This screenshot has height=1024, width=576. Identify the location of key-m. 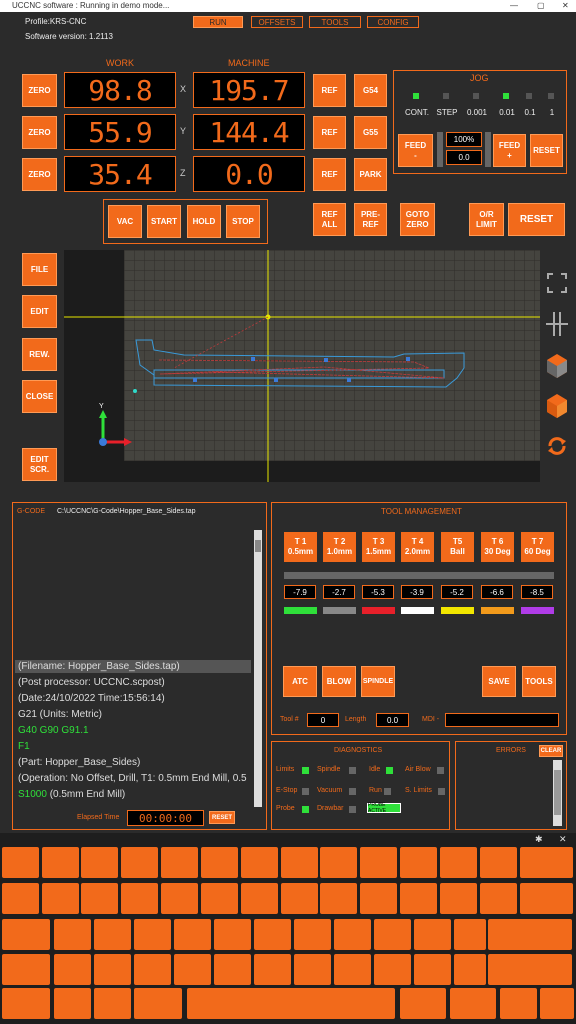
(352, 969).